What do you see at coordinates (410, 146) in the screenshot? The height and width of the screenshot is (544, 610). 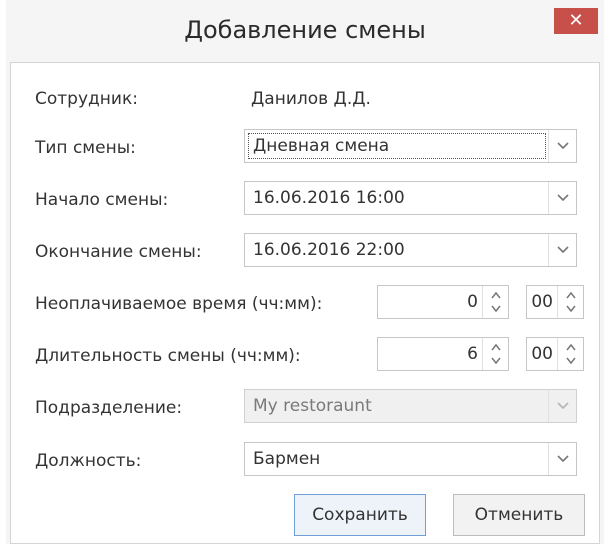 I see `shift-type-select: Дневная смена` at bounding box center [410, 146].